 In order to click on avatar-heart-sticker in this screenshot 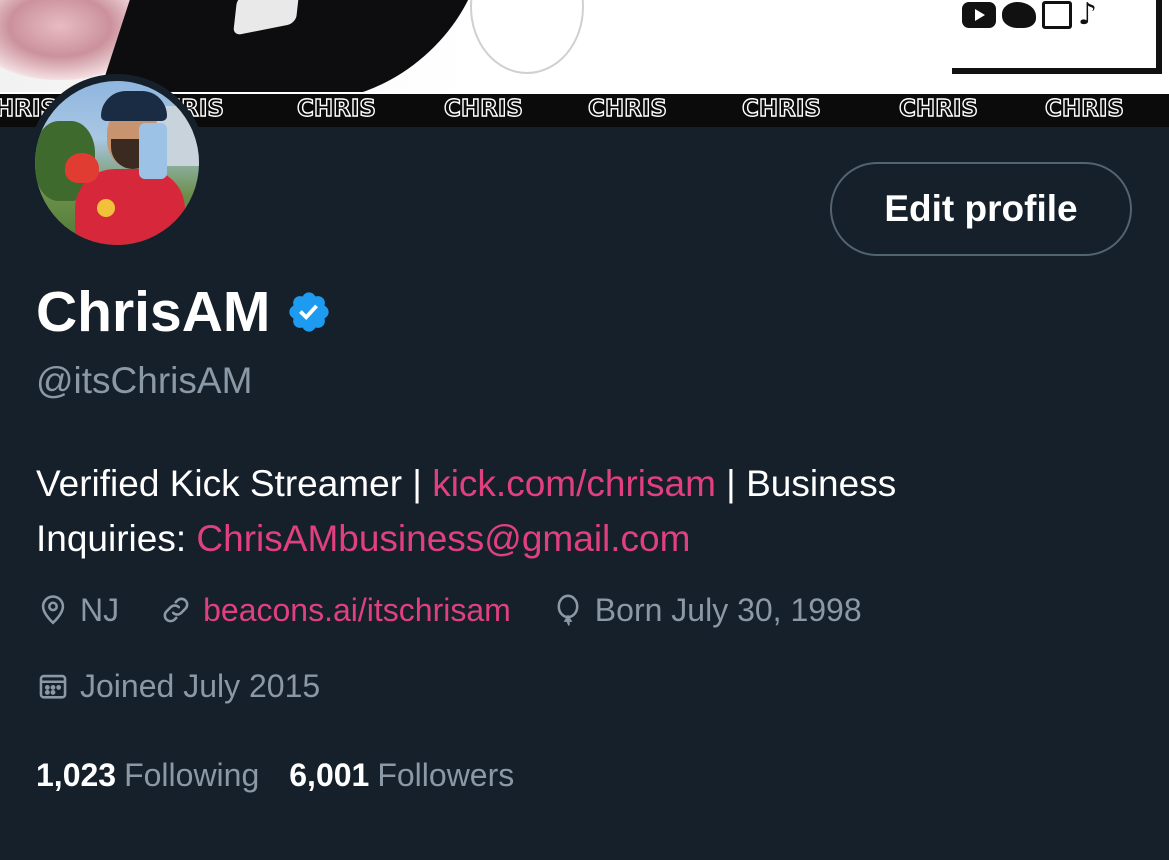, I will do `click(82, 168)`.